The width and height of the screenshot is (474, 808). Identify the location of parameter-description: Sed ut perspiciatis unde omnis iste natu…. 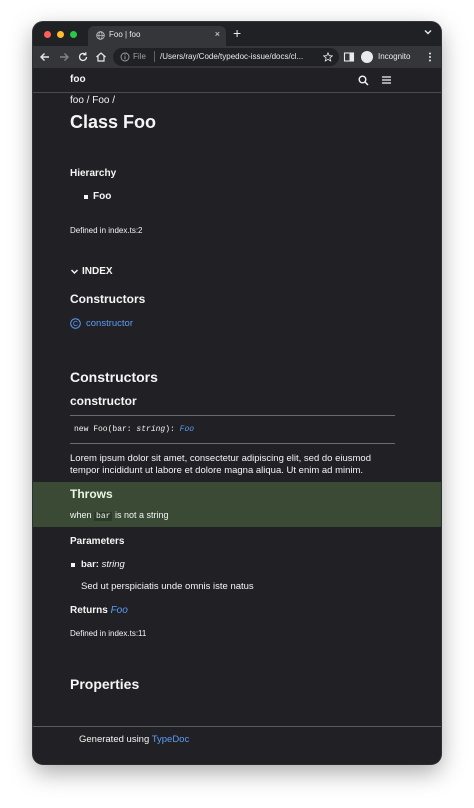
(167, 586).